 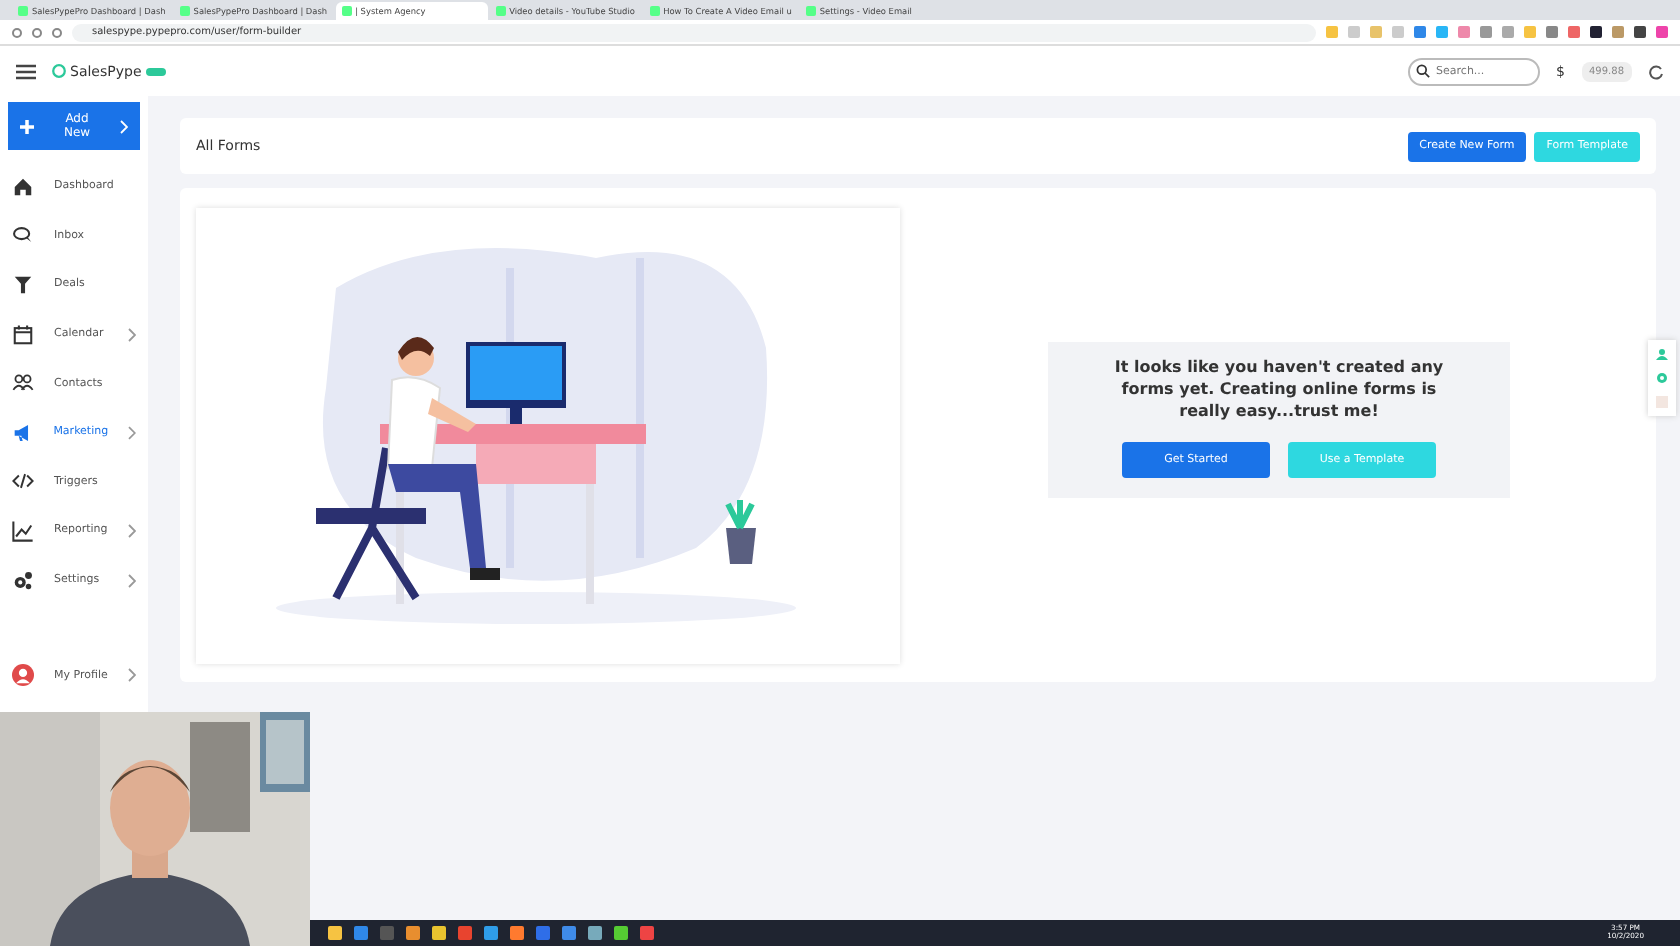 What do you see at coordinates (23, 481) in the screenshot?
I see `code-icon` at bounding box center [23, 481].